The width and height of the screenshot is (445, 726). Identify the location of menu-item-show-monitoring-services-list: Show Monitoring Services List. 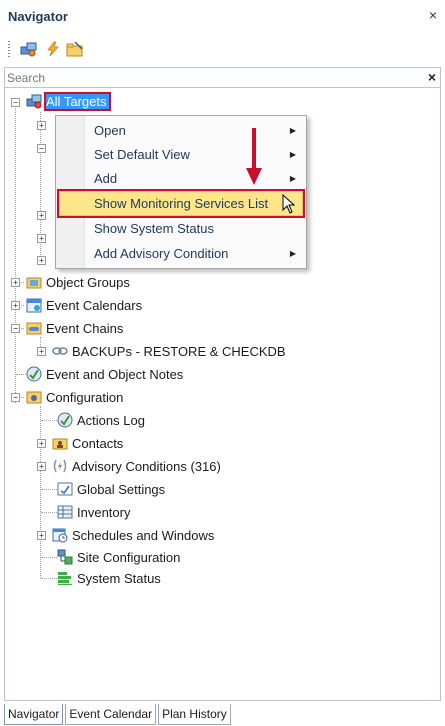
(181, 203).